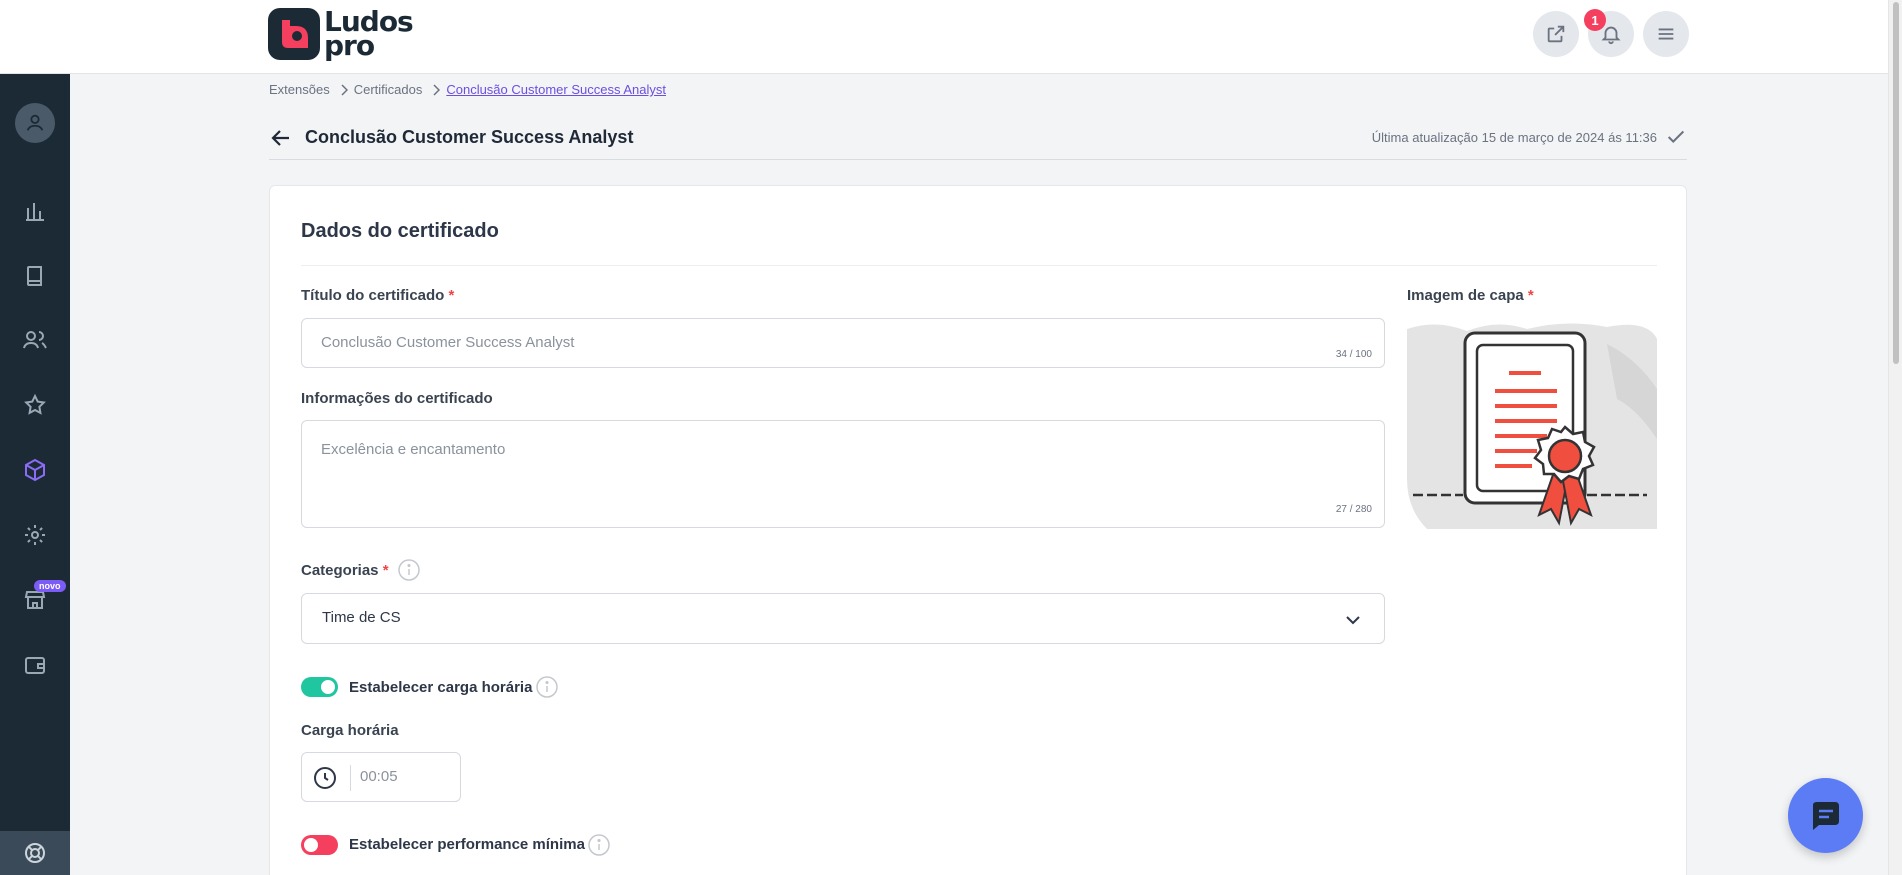 Image resolution: width=1902 pixels, height=875 pixels. I want to click on sidebar-item-wallet, so click(35, 665).